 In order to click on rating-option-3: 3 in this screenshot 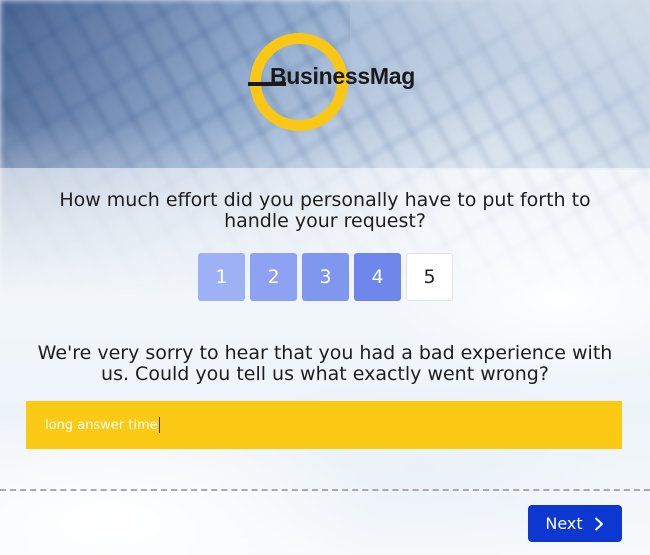, I will do `click(325, 277)`.